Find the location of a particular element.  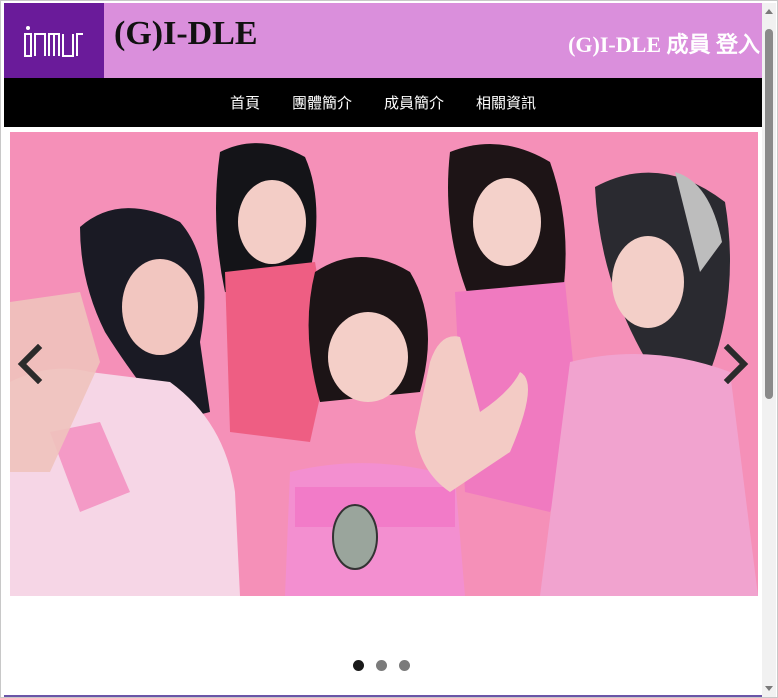

nav-member-intro: 成員簡介 is located at coordinates (414, 102).